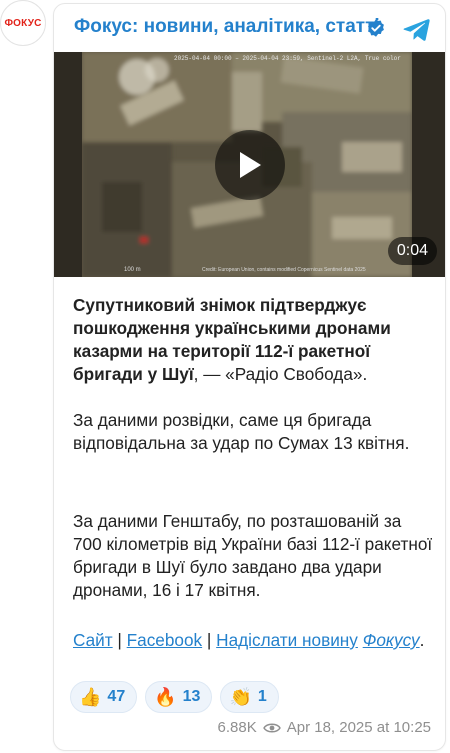  I want to click on fire-icon: 🔥, so click(165, 697).